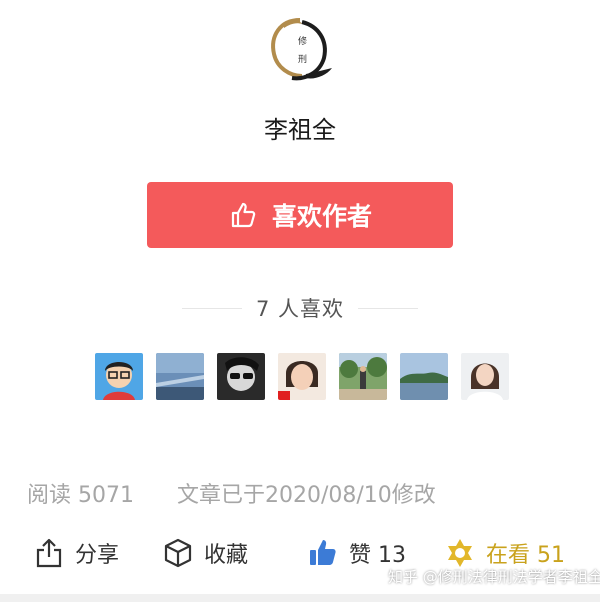 This screenshot has height=602, width=600. Describe the element at coordinates (302, 41) in the screenshot. I see `logo-text-top: 修` at that location.